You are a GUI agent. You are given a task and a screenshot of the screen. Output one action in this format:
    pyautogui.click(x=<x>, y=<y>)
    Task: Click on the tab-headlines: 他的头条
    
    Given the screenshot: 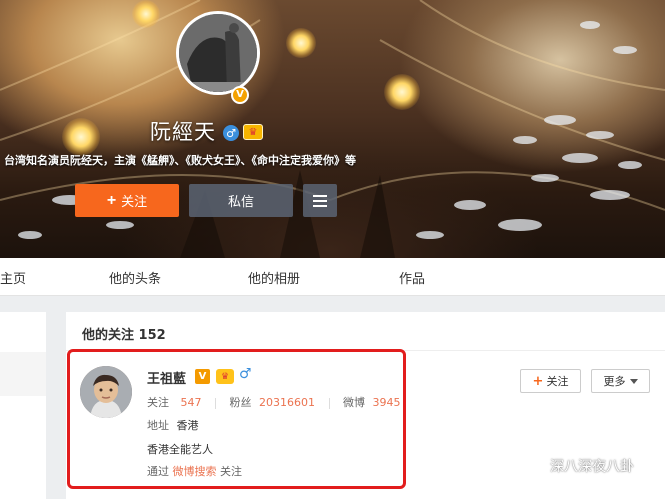 What is the action you would take?
    pyautogui.click(x=135, y=277)
    